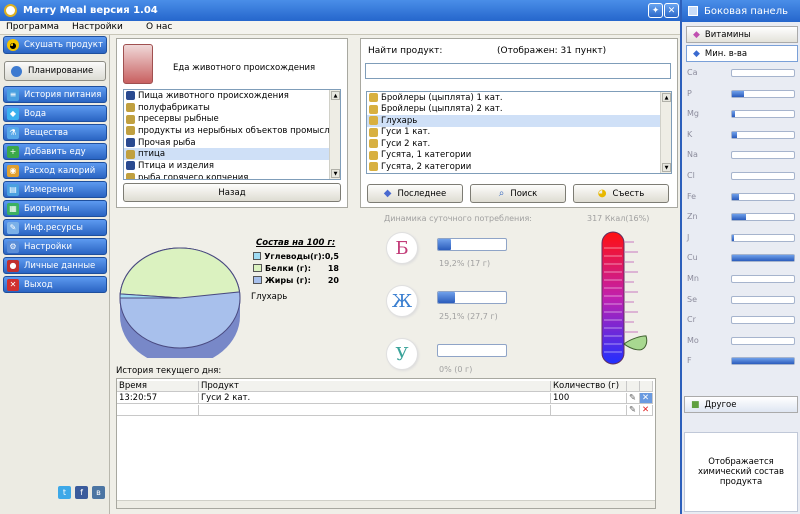  Describe the element at coordinates (741, 11) in the screenshot. I see `side-panel-title: Боковая панель` at that location.